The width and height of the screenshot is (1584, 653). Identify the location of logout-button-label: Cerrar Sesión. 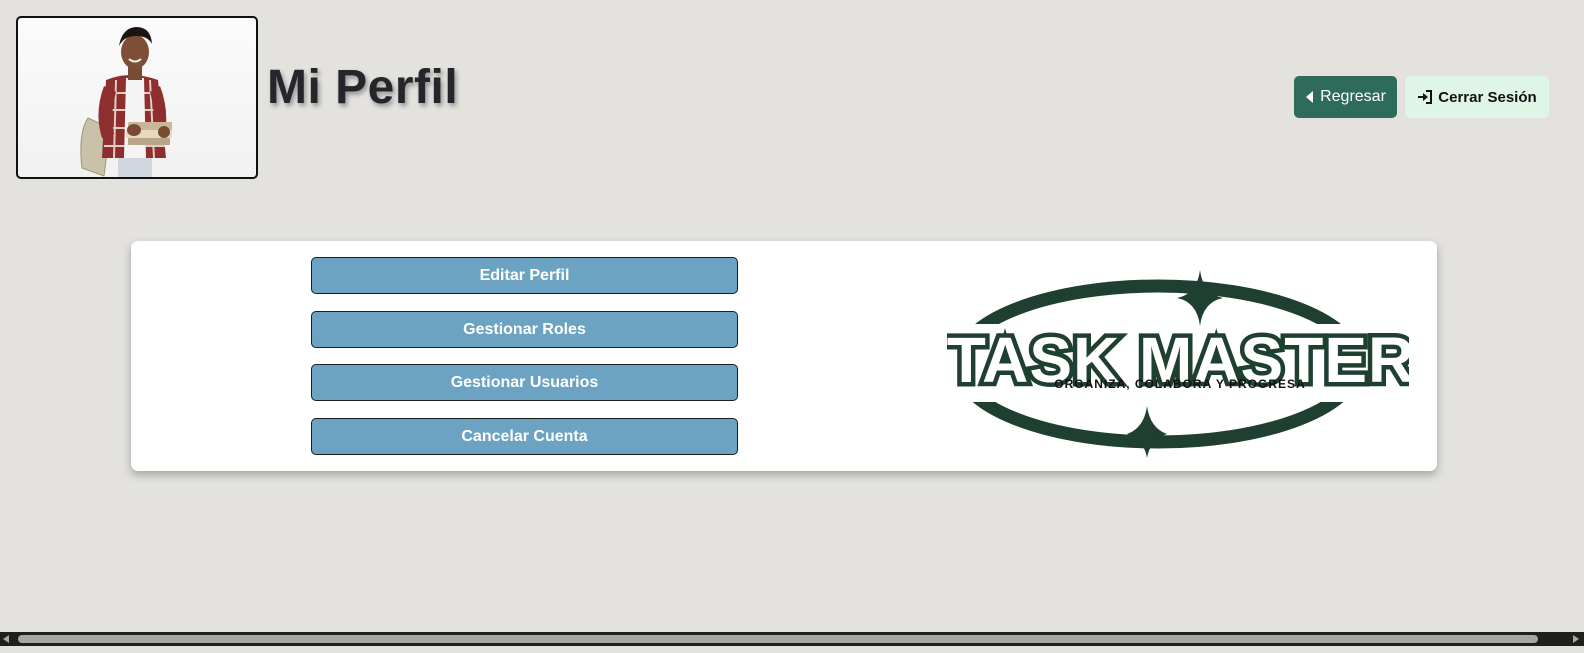
(1487, 97).